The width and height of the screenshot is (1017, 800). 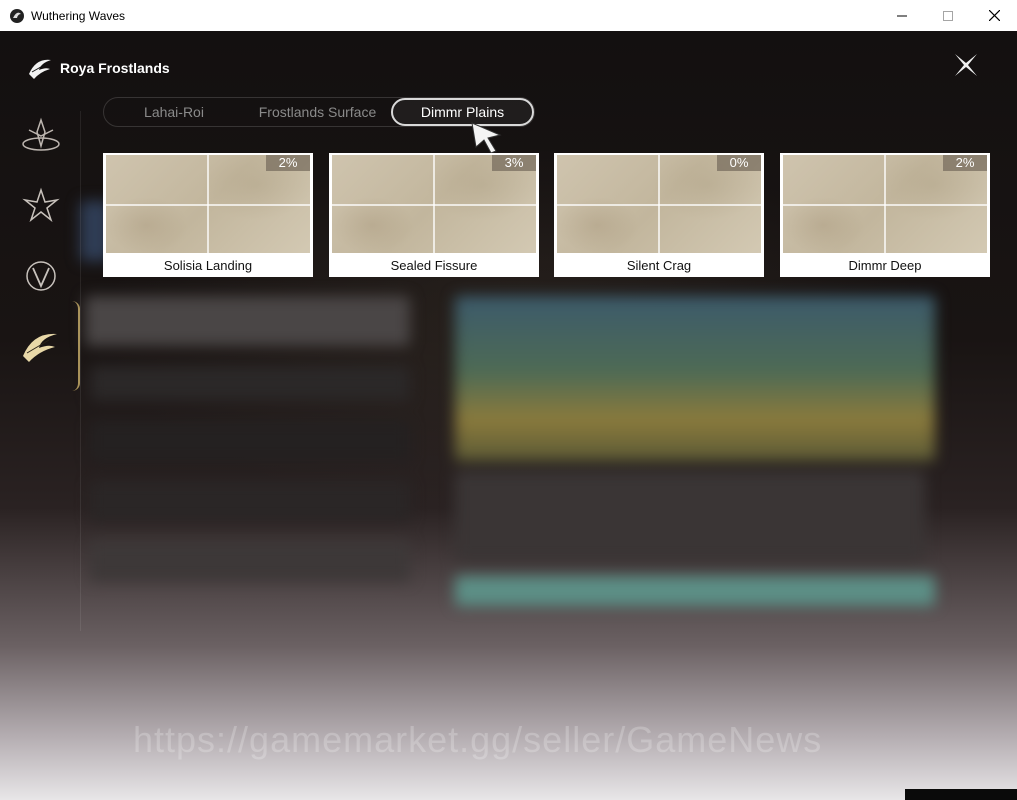 I want to click on region-sidenav, so click(x=41, y=371).